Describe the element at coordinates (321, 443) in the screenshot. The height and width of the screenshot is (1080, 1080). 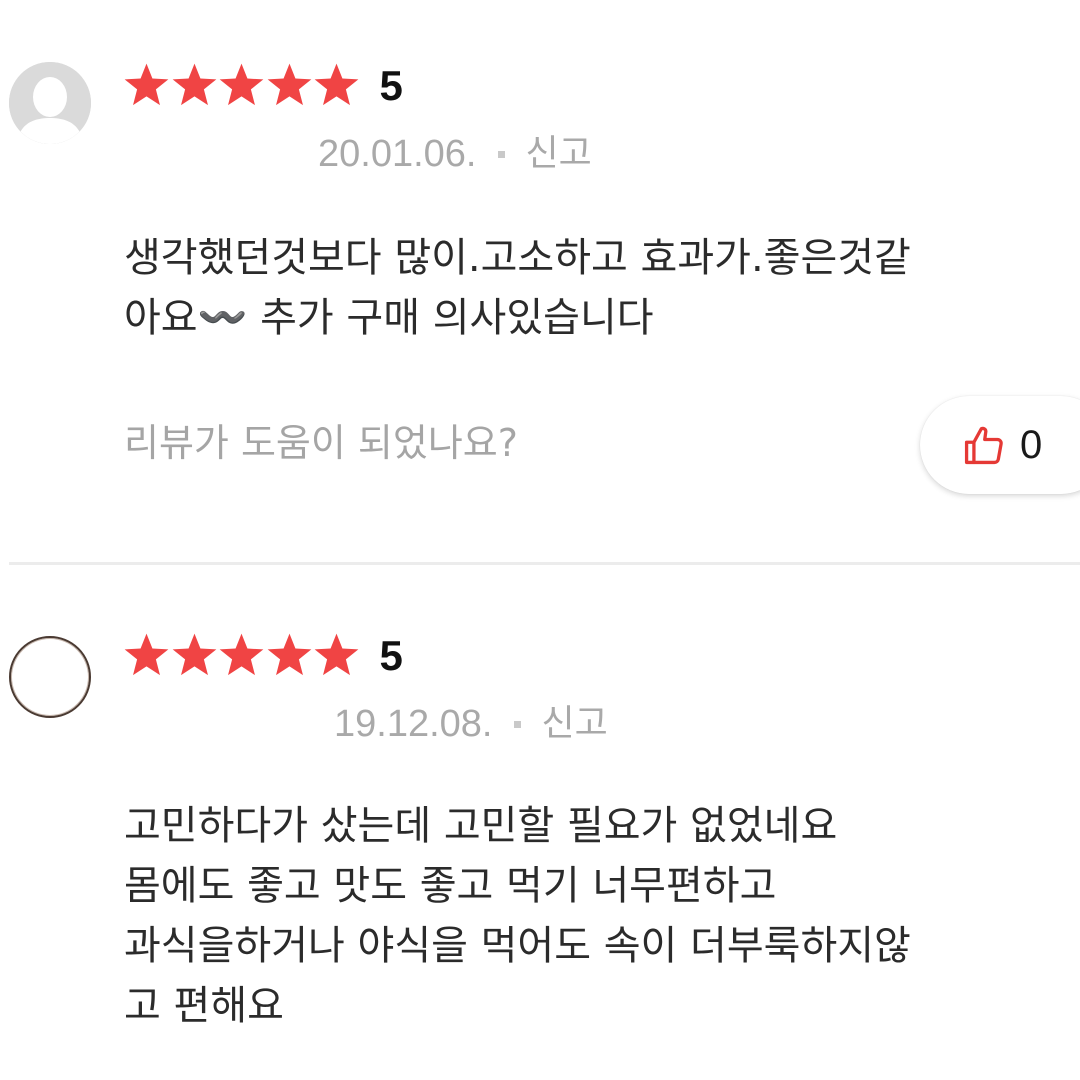
I see `helpful-question: 리뷰가 도움이 되었나요?` at that location.